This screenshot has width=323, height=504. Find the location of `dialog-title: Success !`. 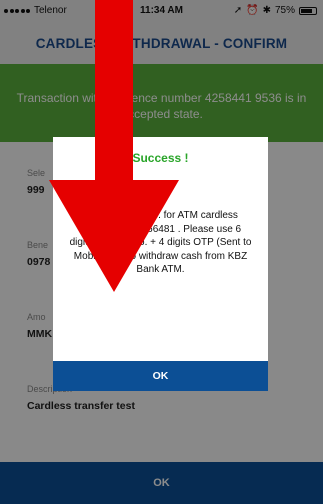

dialog-title: Success ! is located at coordinates (160, 158).